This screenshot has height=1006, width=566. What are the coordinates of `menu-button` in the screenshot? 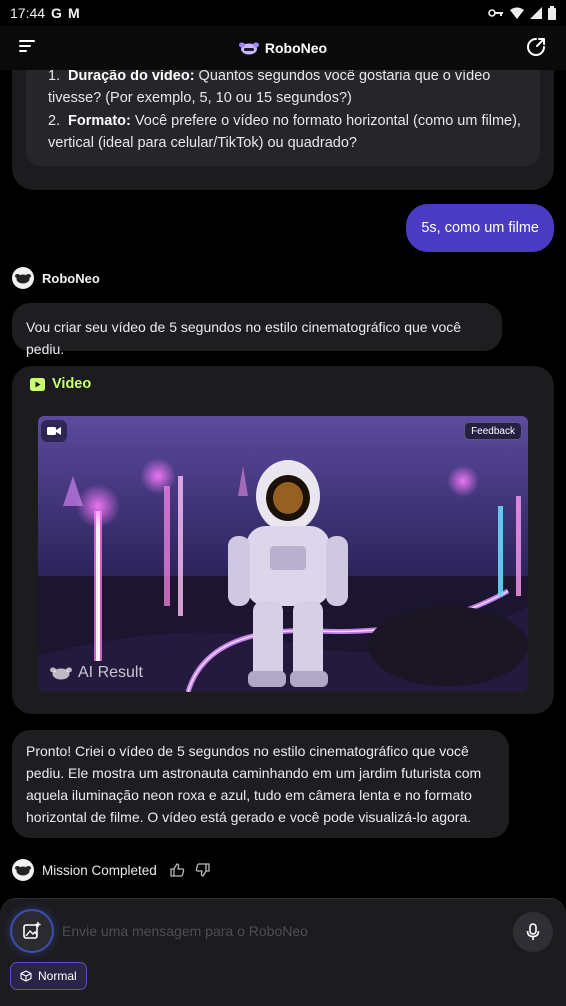 It's located at (29, 48).